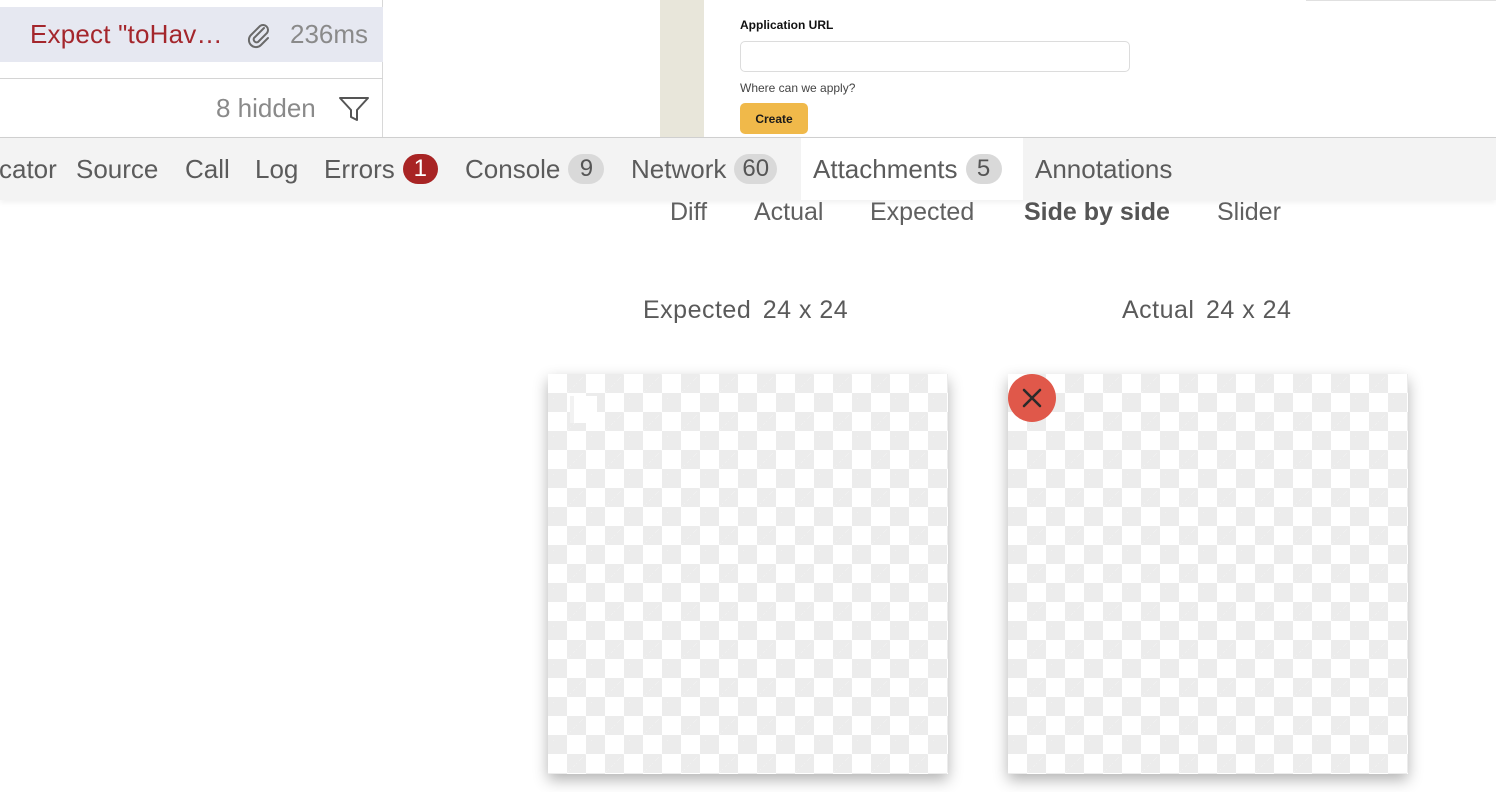 The image size is (1496, 792). I want to click on application-url-input, so click(935, 56).